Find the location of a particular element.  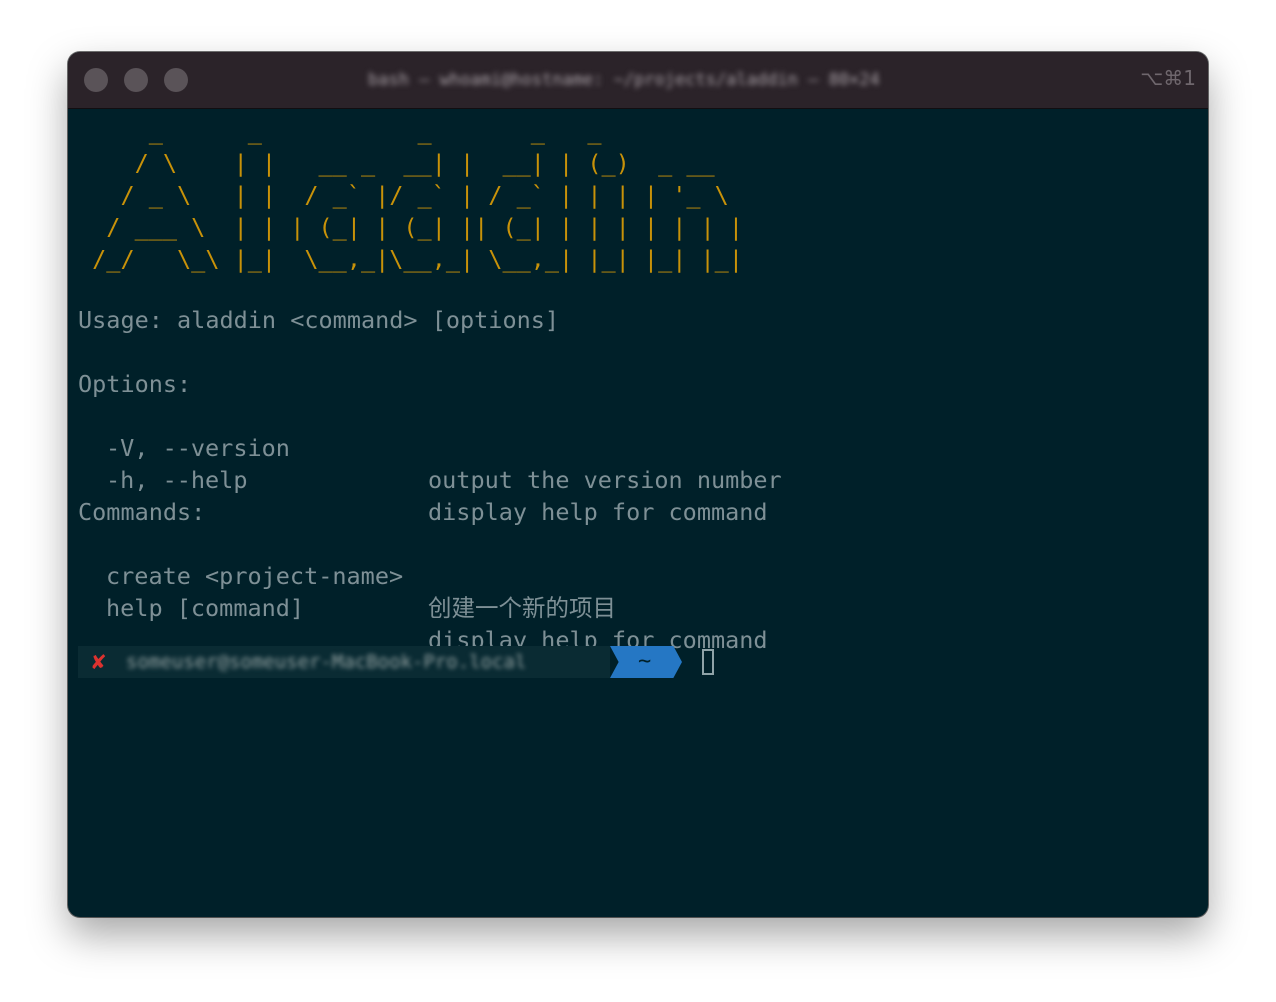

command-row: help [command] display help for command is located at coordinates (628, 607).